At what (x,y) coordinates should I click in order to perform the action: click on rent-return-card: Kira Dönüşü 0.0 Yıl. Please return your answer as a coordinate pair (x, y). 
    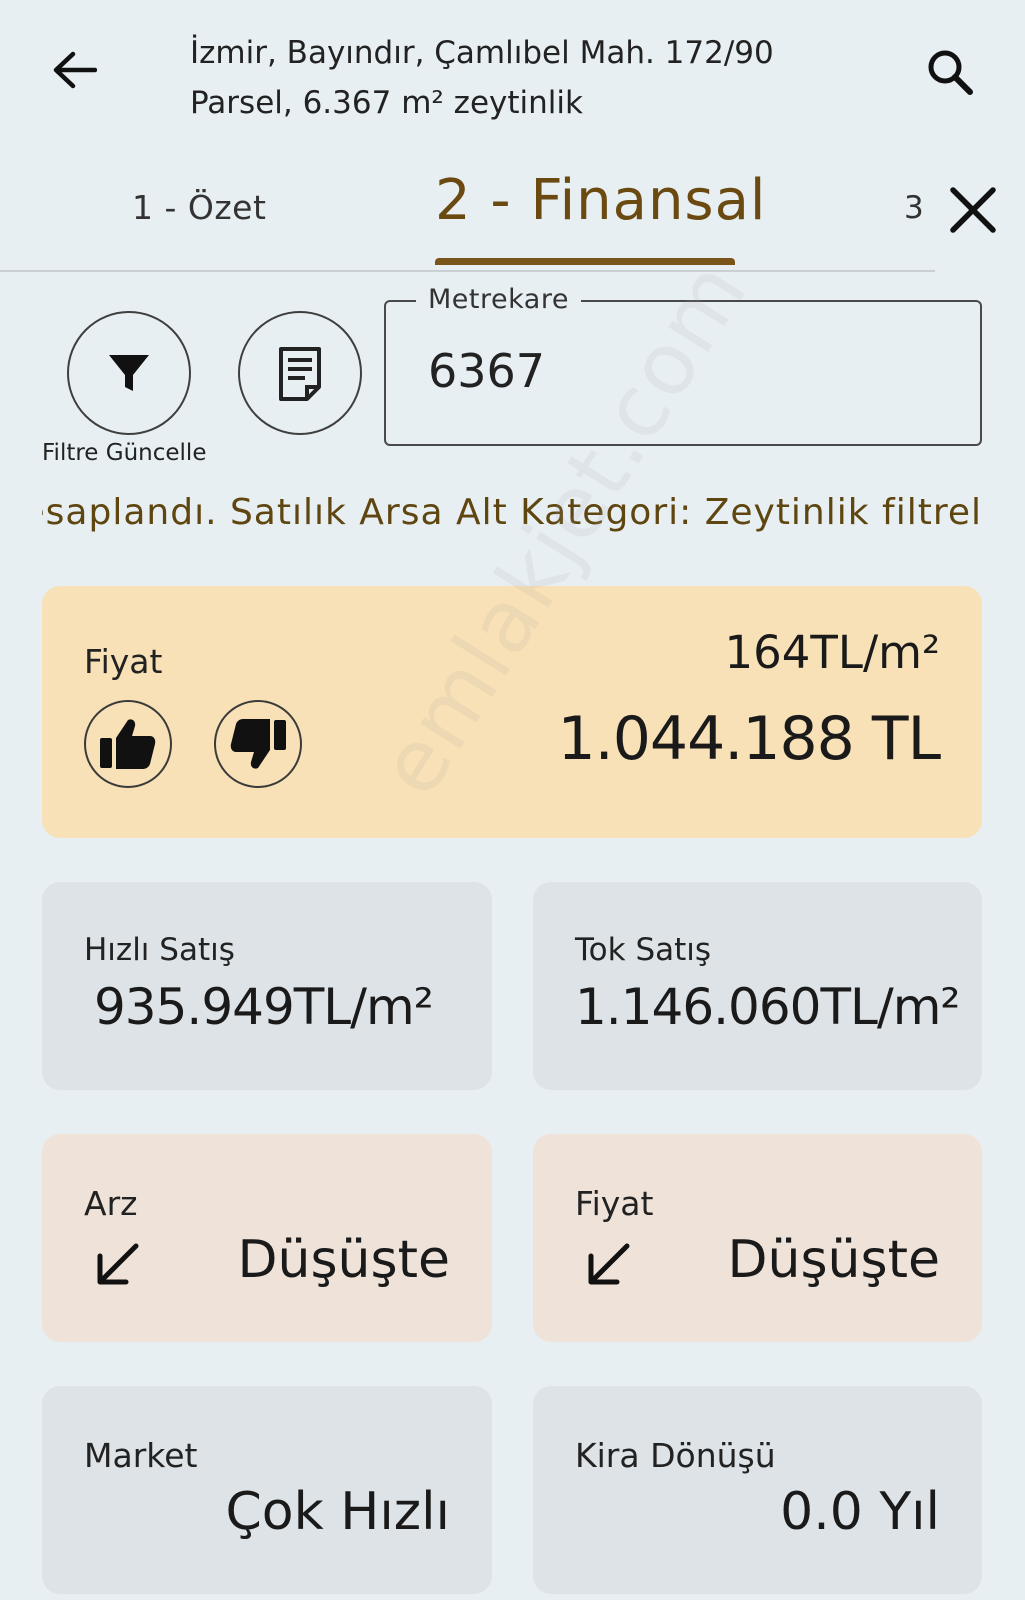
    Looking at the image, I should click on (757, 1490).